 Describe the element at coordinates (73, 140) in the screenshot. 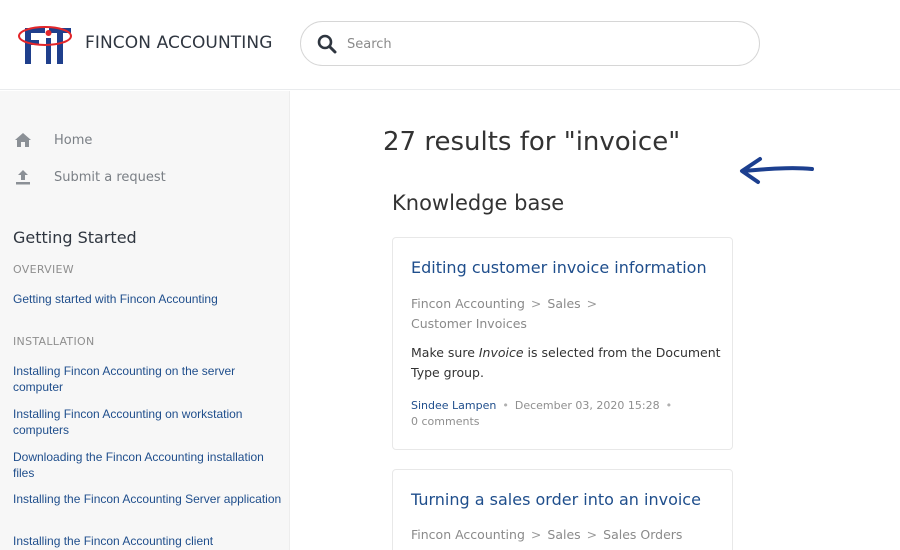

I see `nav-home-label: Home` at that location.